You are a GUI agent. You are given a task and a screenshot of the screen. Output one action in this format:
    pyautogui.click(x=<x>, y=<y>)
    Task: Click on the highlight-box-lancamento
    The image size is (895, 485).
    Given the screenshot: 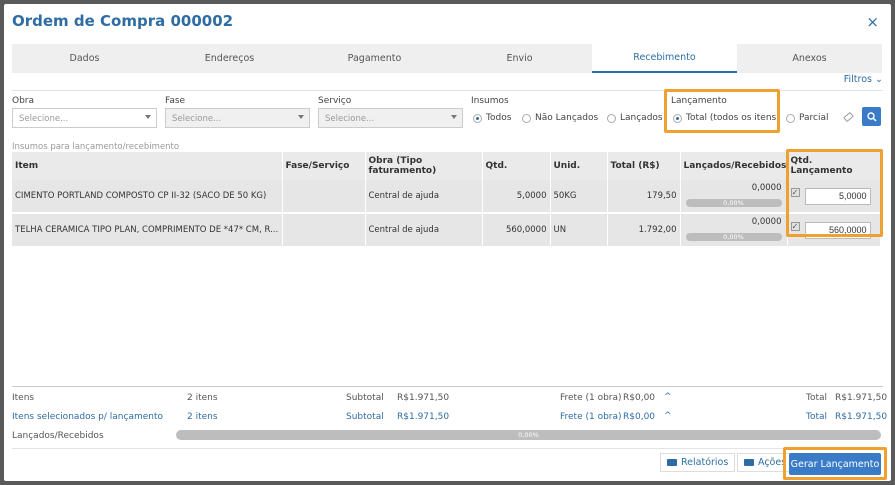 What is the action you would take?
    pyautogui.click(x=722, y=111)
    